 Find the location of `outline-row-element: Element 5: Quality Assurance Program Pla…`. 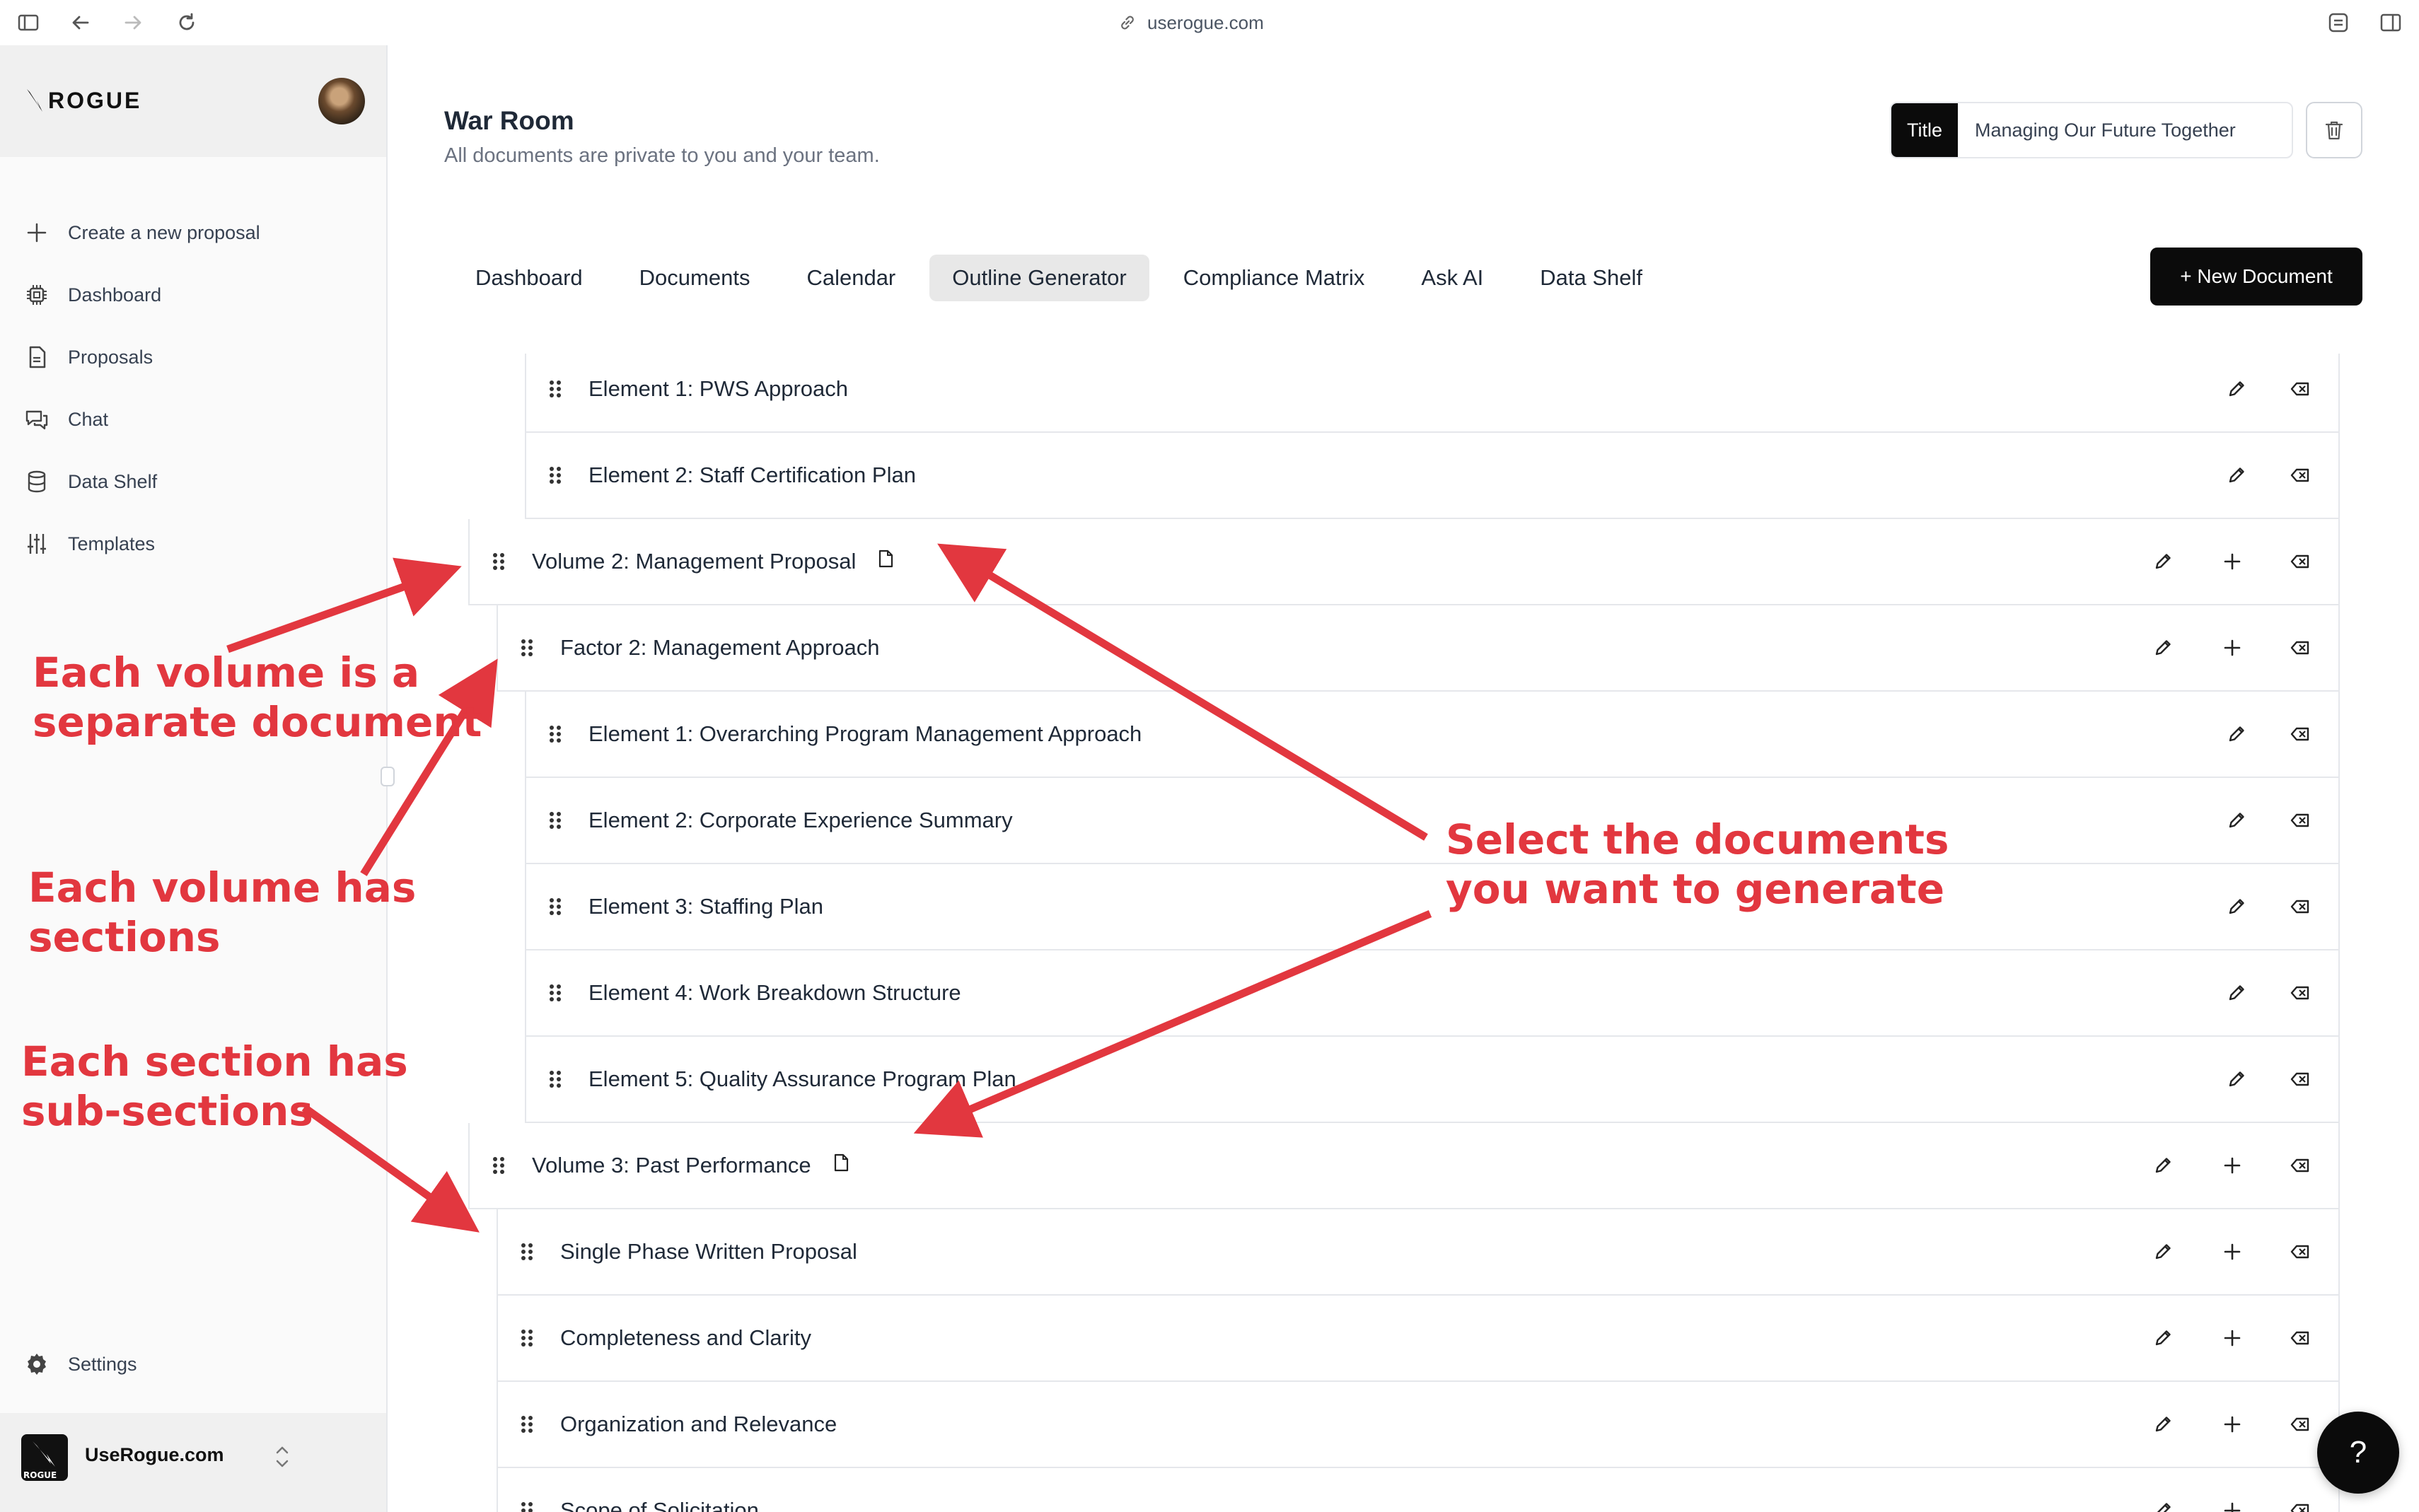

outline-row-element: Element 5: Quality Assurance Program Pla… is located at coordinates (1433, 1080).